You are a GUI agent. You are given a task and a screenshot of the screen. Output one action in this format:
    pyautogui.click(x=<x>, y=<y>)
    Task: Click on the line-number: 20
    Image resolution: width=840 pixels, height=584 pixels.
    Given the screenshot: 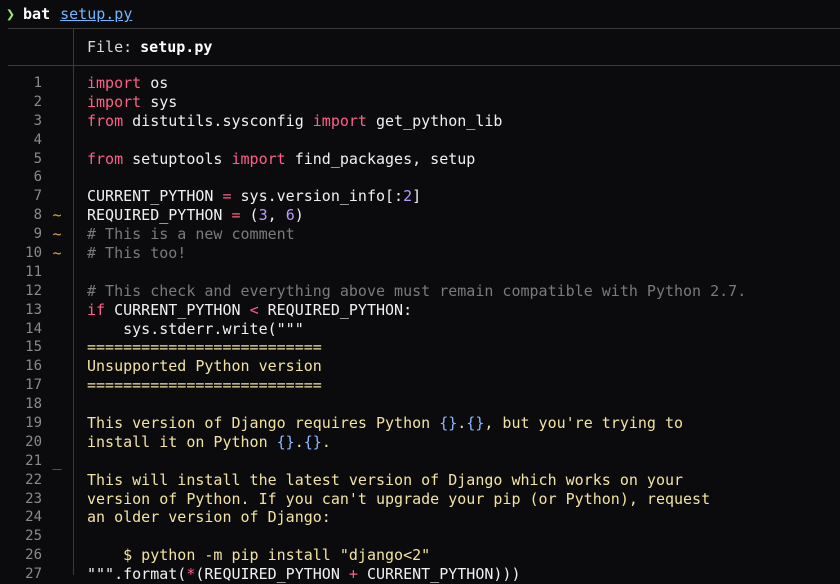 What is the action you would take?
    pyautogui.click(x=33, y=441)
    